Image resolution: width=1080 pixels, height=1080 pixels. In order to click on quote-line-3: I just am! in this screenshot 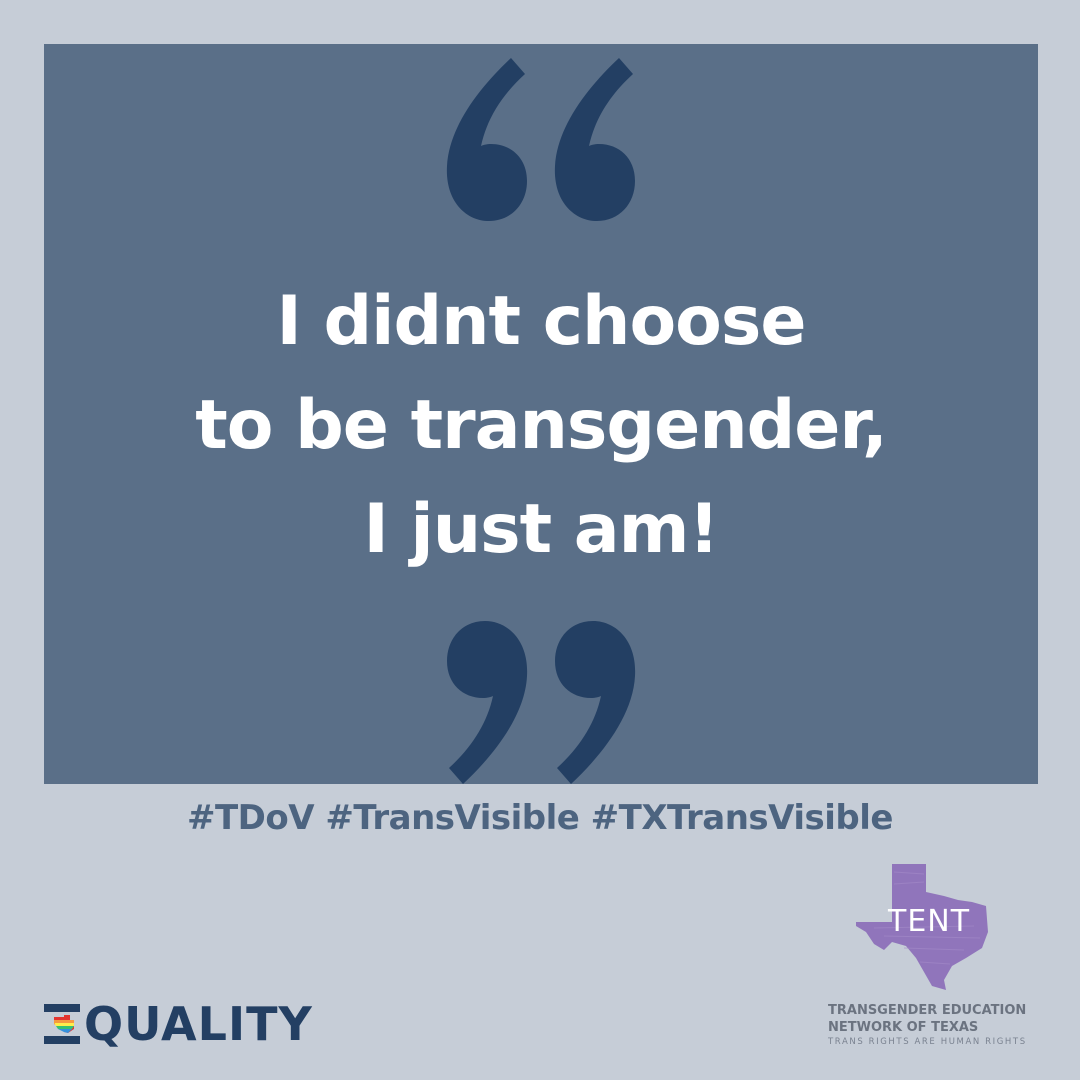, I will do `click(541, 529)`.